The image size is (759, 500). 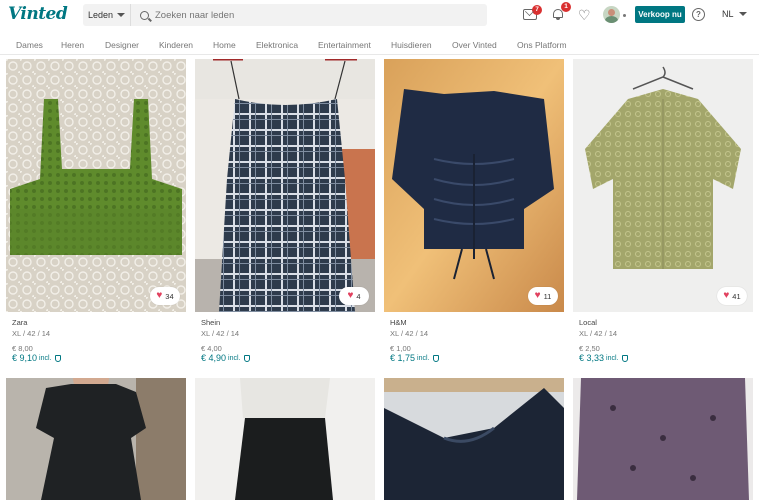 I want to click on black-skirt-photo, so click(x=285, y=439).